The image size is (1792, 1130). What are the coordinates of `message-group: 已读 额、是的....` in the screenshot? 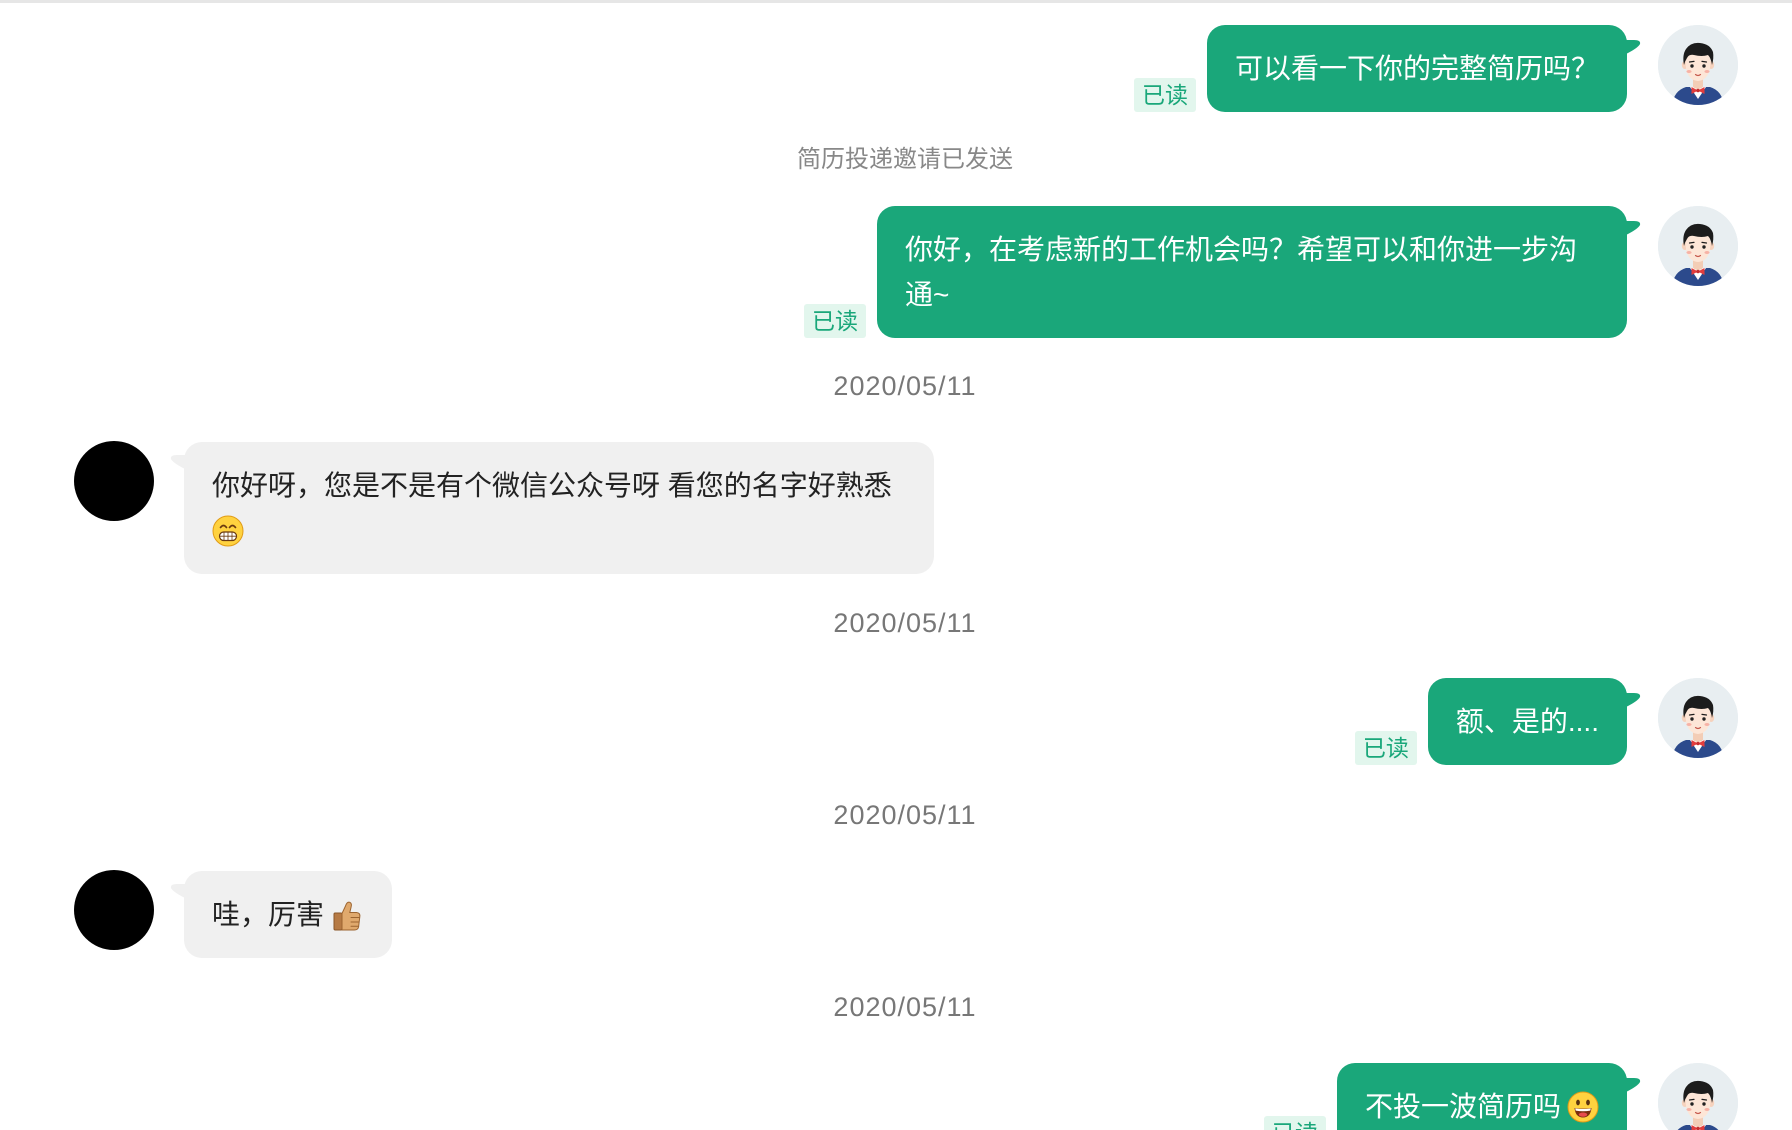 It's located at (1497, 721).